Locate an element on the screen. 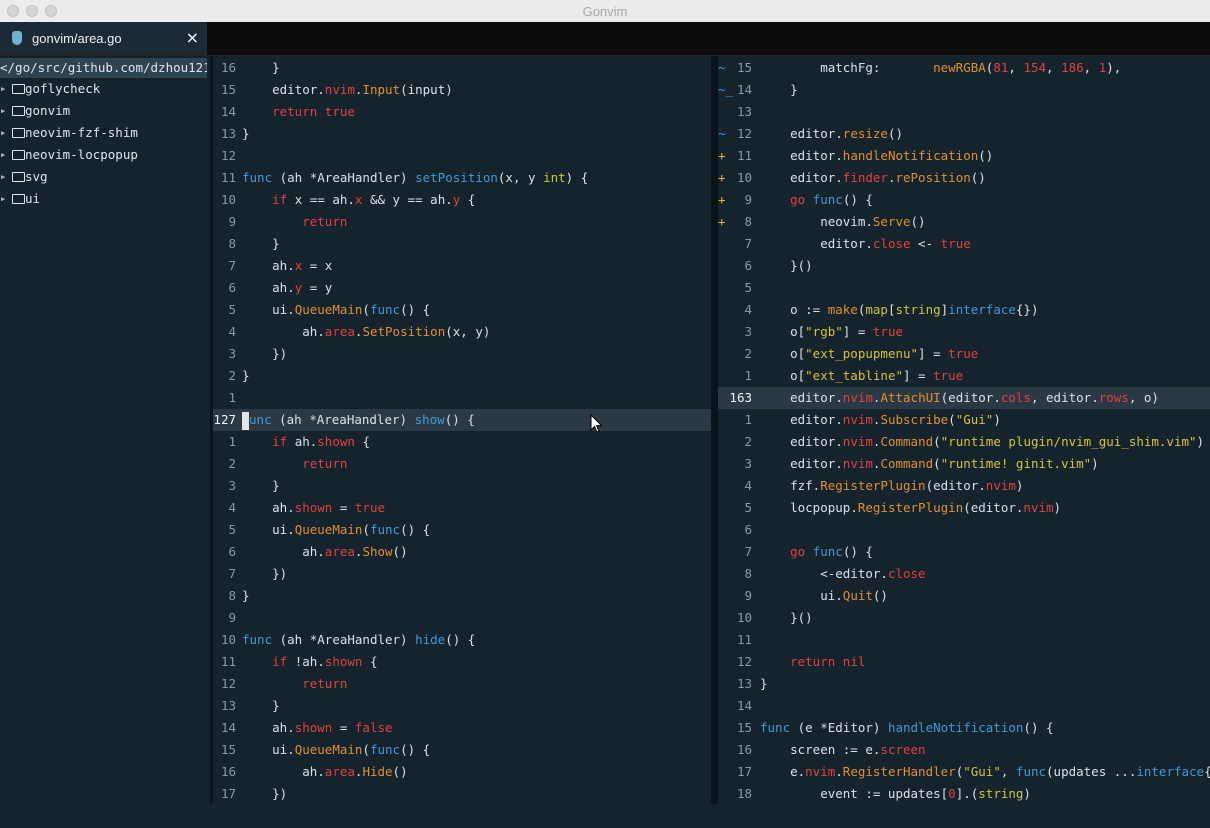  code-token: 186 is located at coordinates (1072, 67).